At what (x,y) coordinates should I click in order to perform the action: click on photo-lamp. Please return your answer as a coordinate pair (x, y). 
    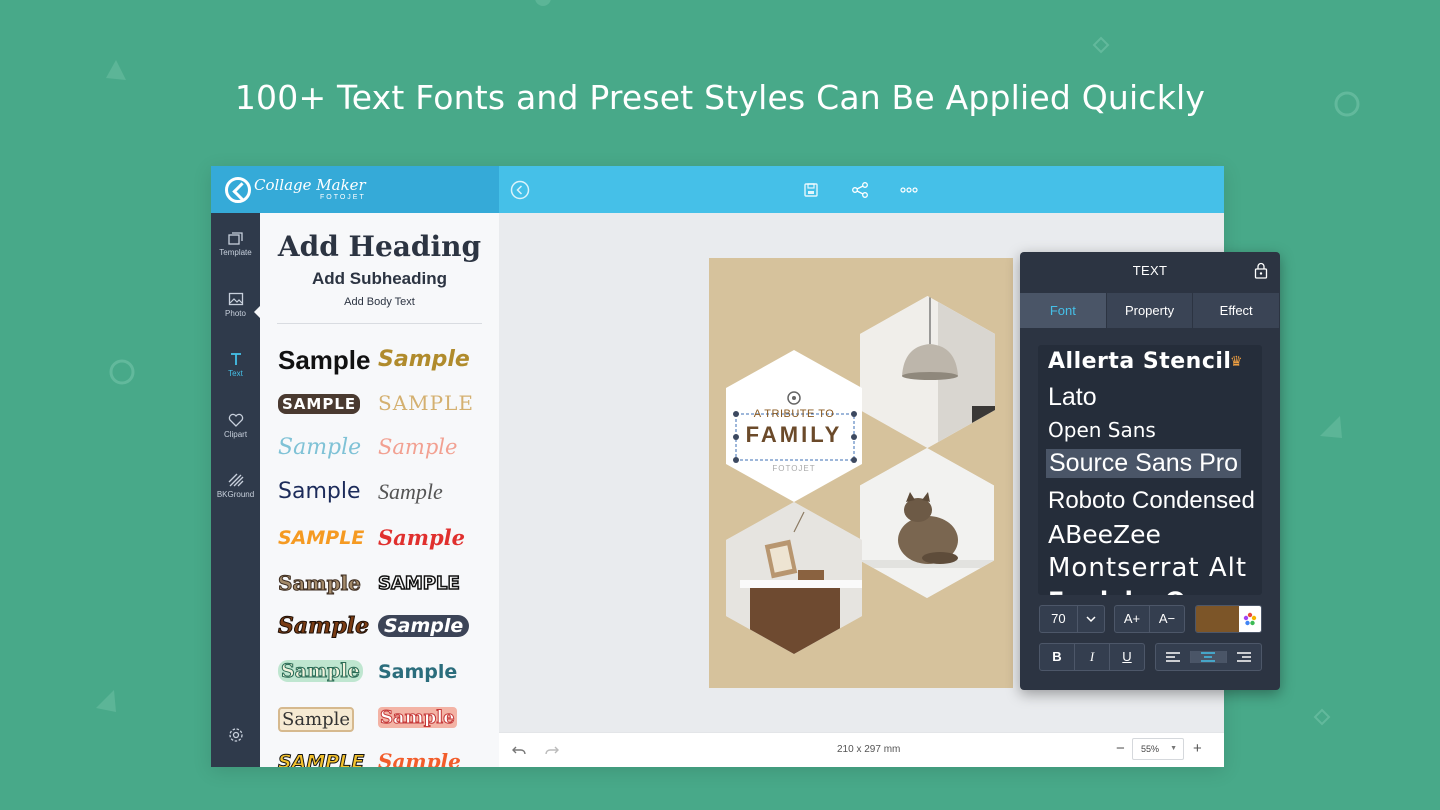
    Looking at the image, I should click on (927, 372).